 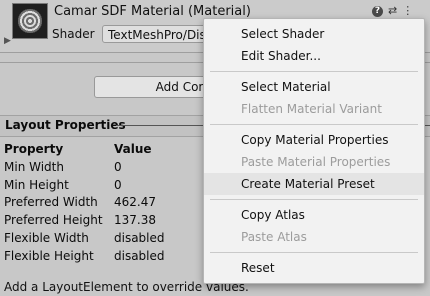 What do you see at coordinates (152, 11) in the screenshot?
I see `material-title: Camar SDF Material (Material)` at bounding box center [152, 11].